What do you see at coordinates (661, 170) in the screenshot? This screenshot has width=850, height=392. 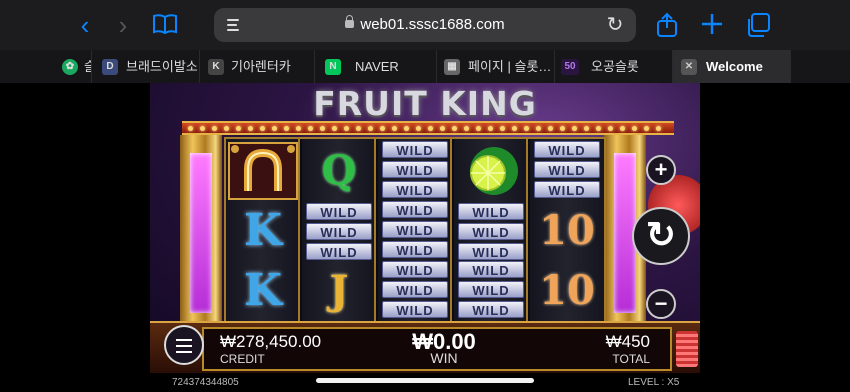 I see `bet-increase-button: +` at bounding box center [661, 170].